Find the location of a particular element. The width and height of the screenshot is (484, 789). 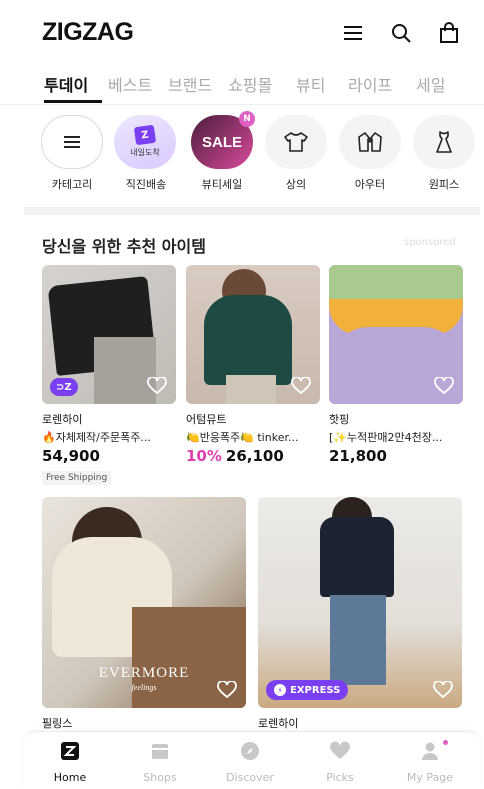

product-card: 어텀뮤트 🍋반응폭주🍋 tinker... 10% 26,100 is located at coordinates (253, 365).